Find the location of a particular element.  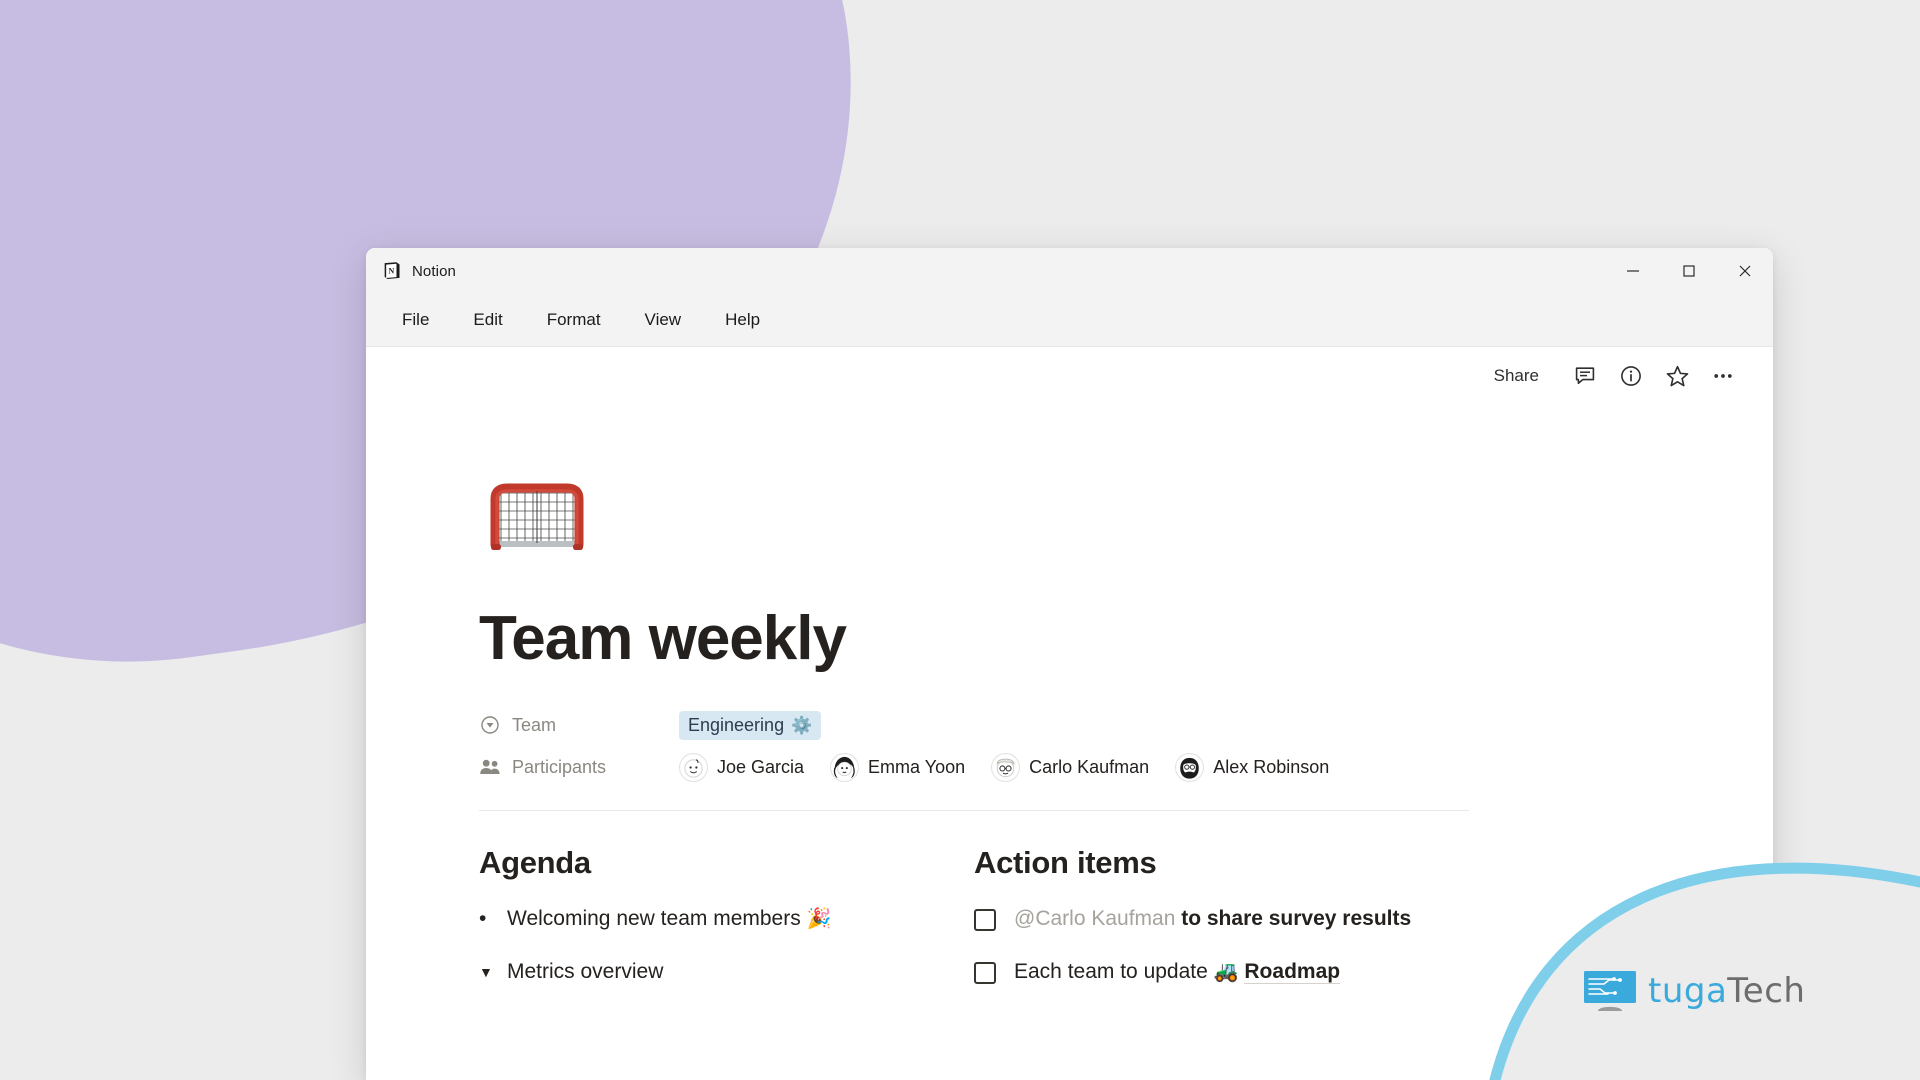

bulleted-list-item: • Welcoming new team members 🎉 is located at coordinates (726, 919).